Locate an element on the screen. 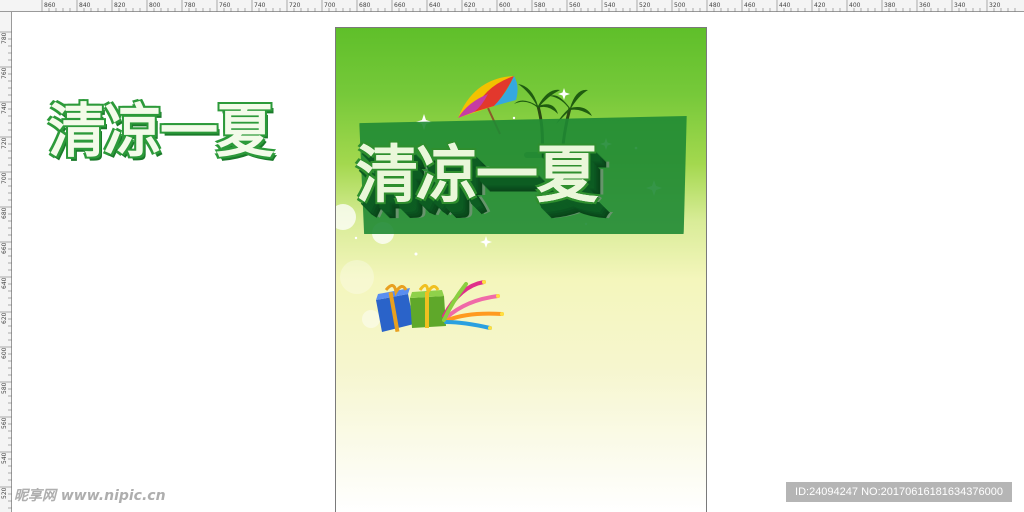 Image resolution: width=1024 pixels, height=512 pixels. ruler-top-label: 320 is located at coordinates (995, 5).